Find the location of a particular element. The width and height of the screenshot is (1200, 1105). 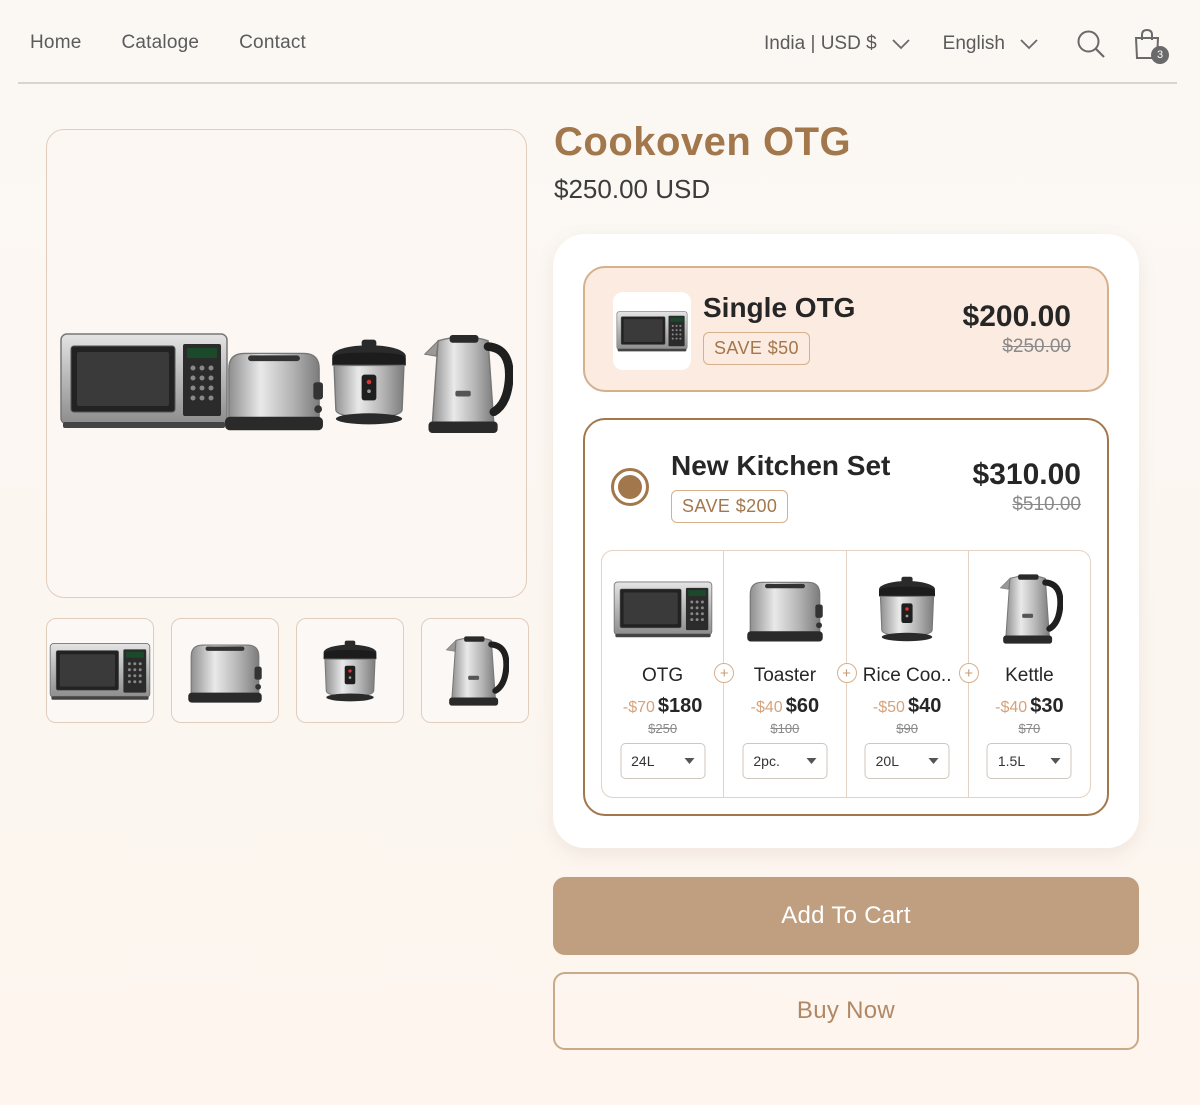

option-bundle-save-badge: SAVE $200 is located at coordinates (730, 506).